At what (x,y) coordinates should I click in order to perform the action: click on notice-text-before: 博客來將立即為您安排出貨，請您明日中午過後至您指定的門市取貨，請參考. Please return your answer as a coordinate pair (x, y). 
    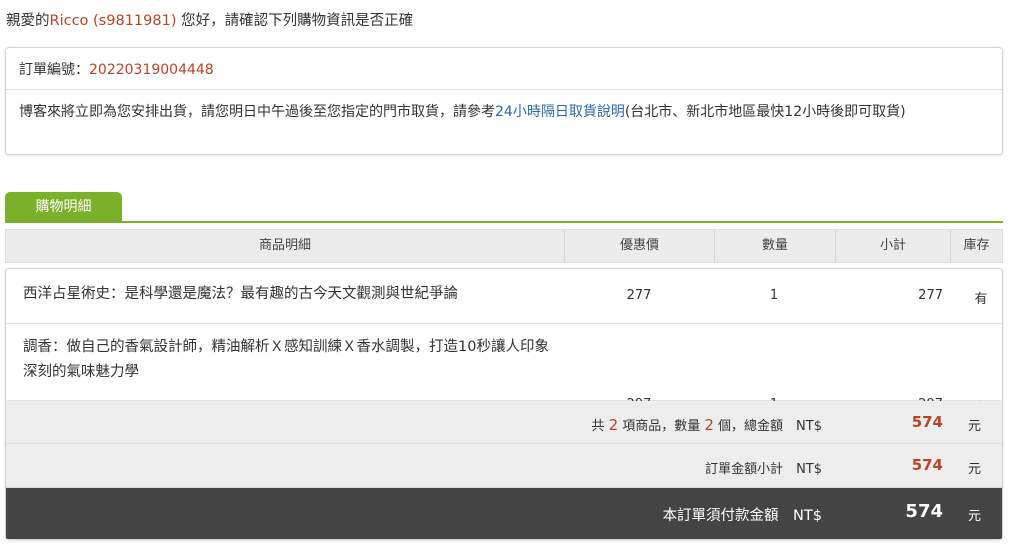
    Looking at the image, I should click on (257, 112).